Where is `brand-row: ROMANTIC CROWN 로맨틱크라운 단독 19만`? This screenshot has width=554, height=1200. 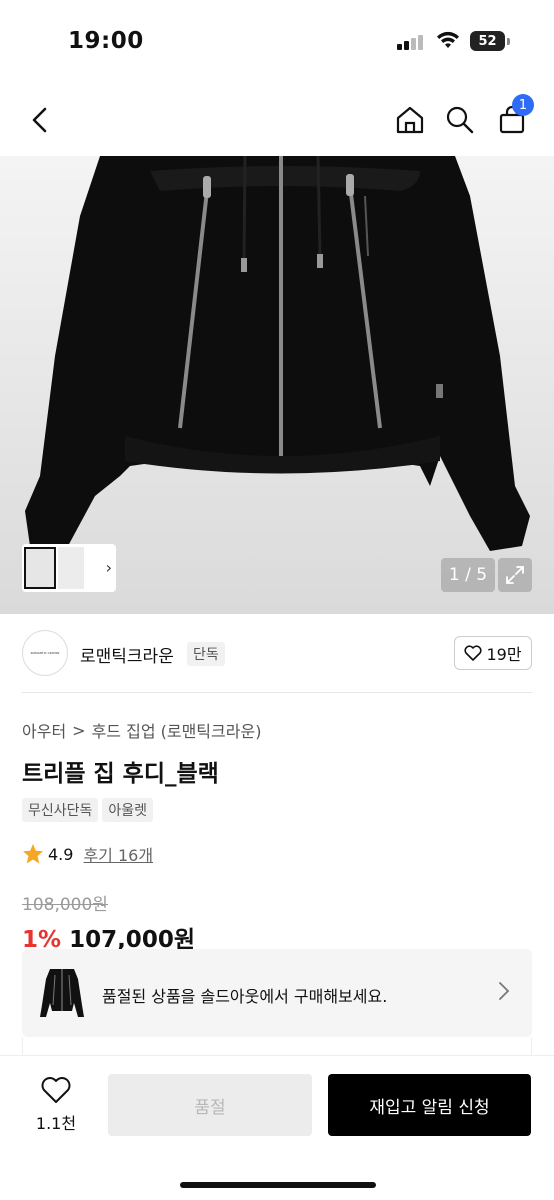
brand-row: ROMANTIC CROWN 로맨틱크라운 단독 19만 is located at coordinates (277, 653).